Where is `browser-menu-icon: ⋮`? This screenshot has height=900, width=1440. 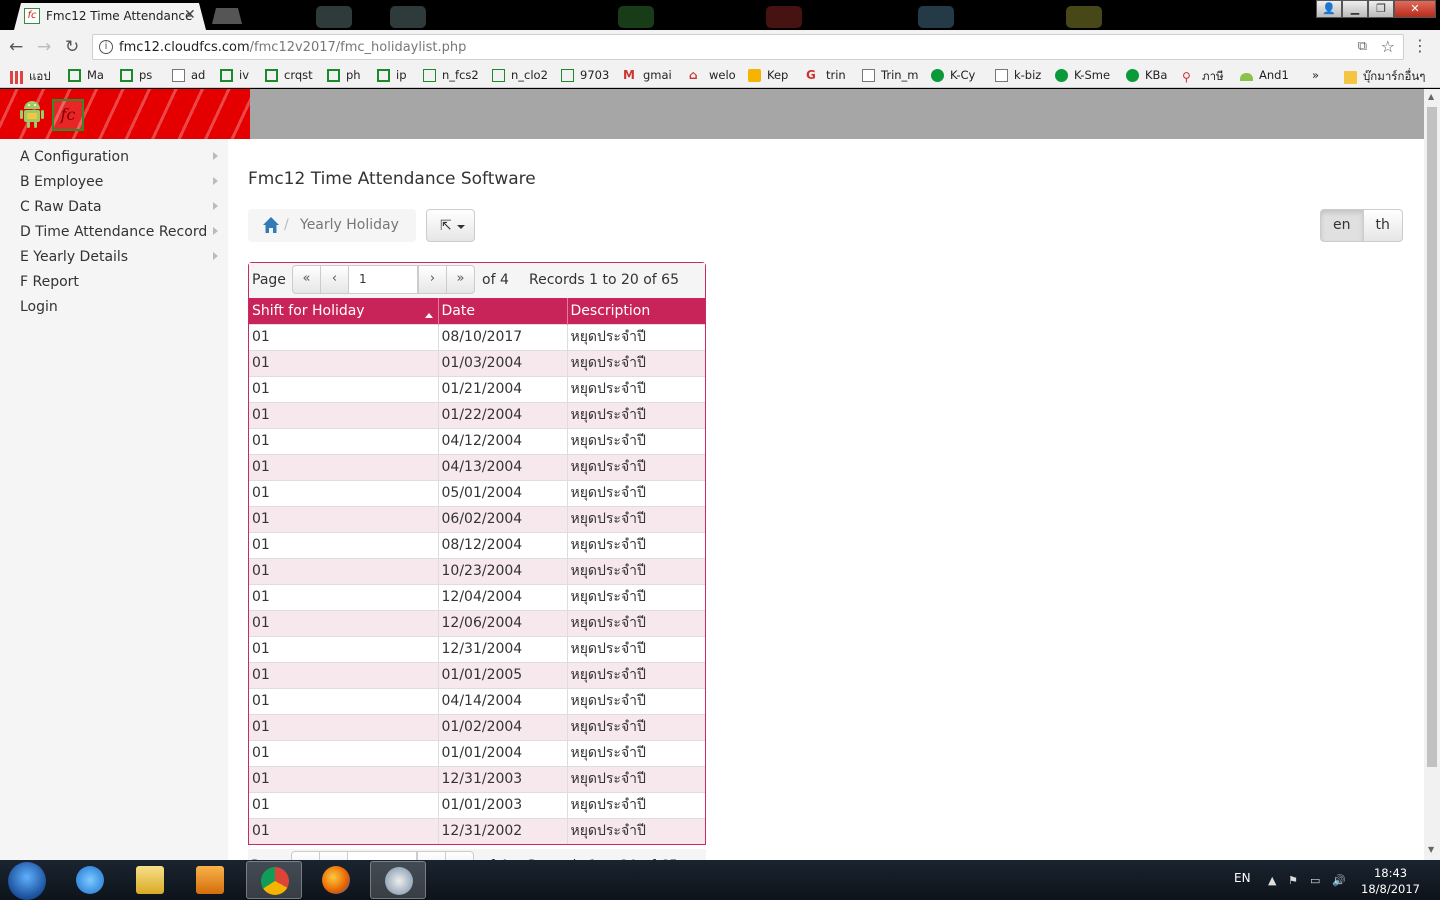
browser-menu-icon: ⋮ is located at coordinates (1420, 45).